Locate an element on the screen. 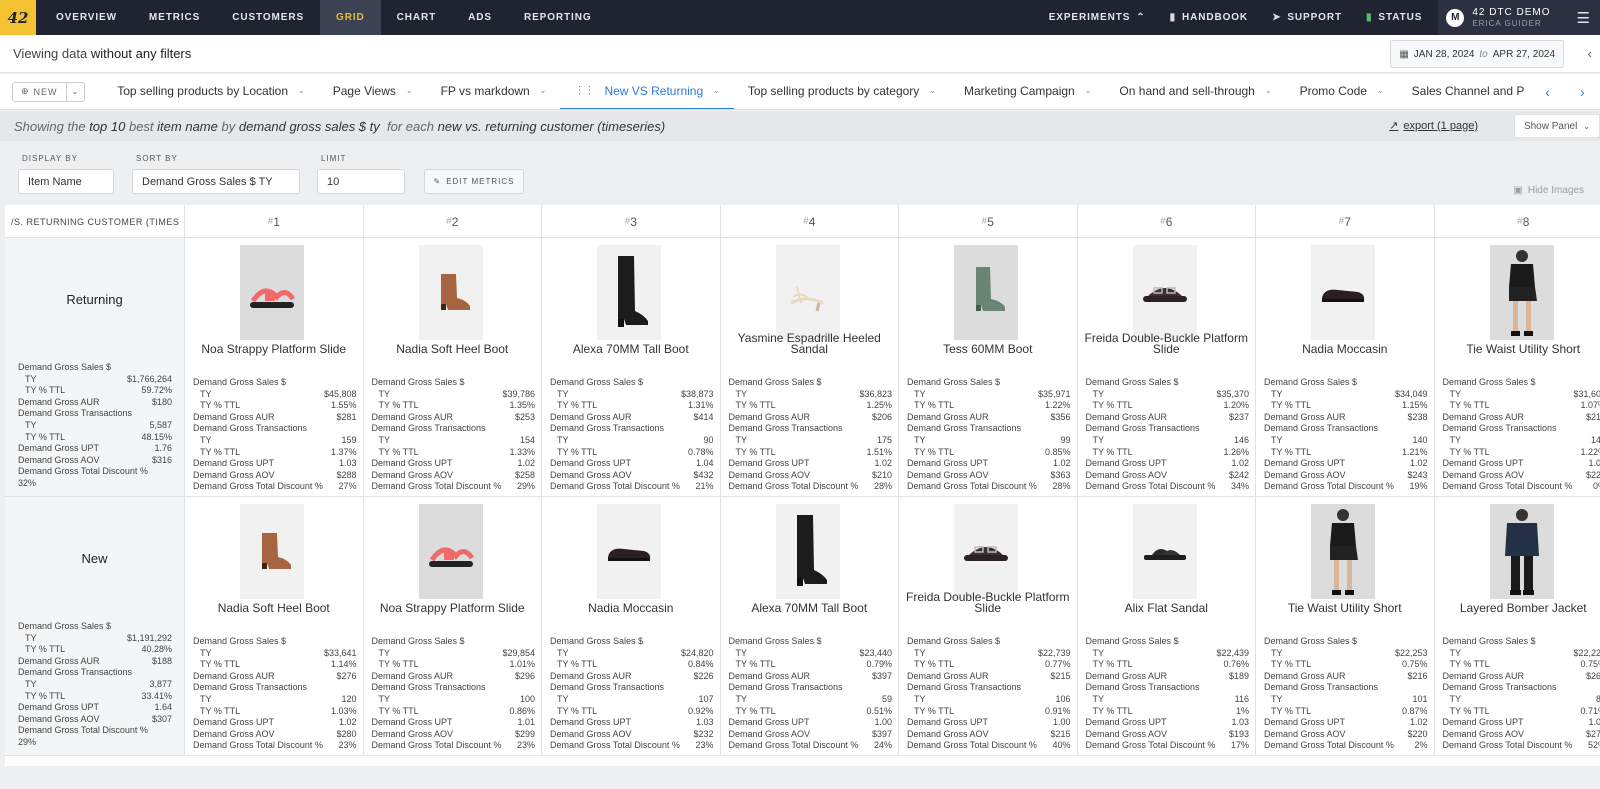  tab-marketing-campaign: Marketing Campaign ⌄ is located at coordinates (1027, 91).